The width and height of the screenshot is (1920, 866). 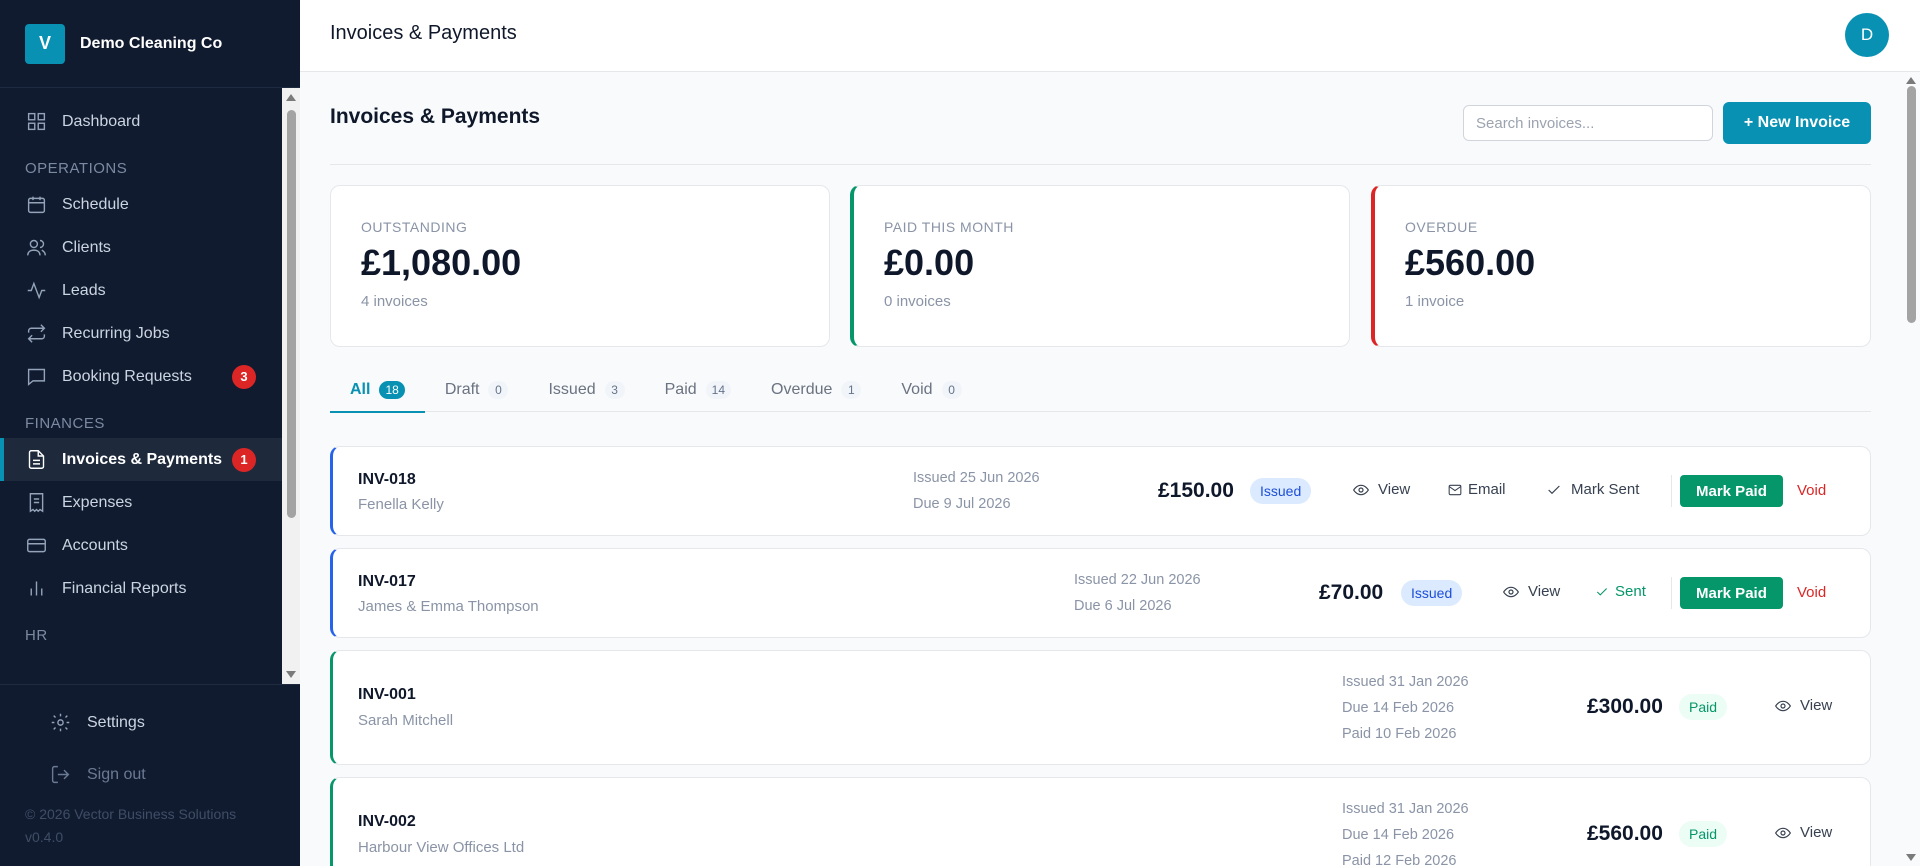 I want to click on mail-icon, so click(x=1455, y=489).